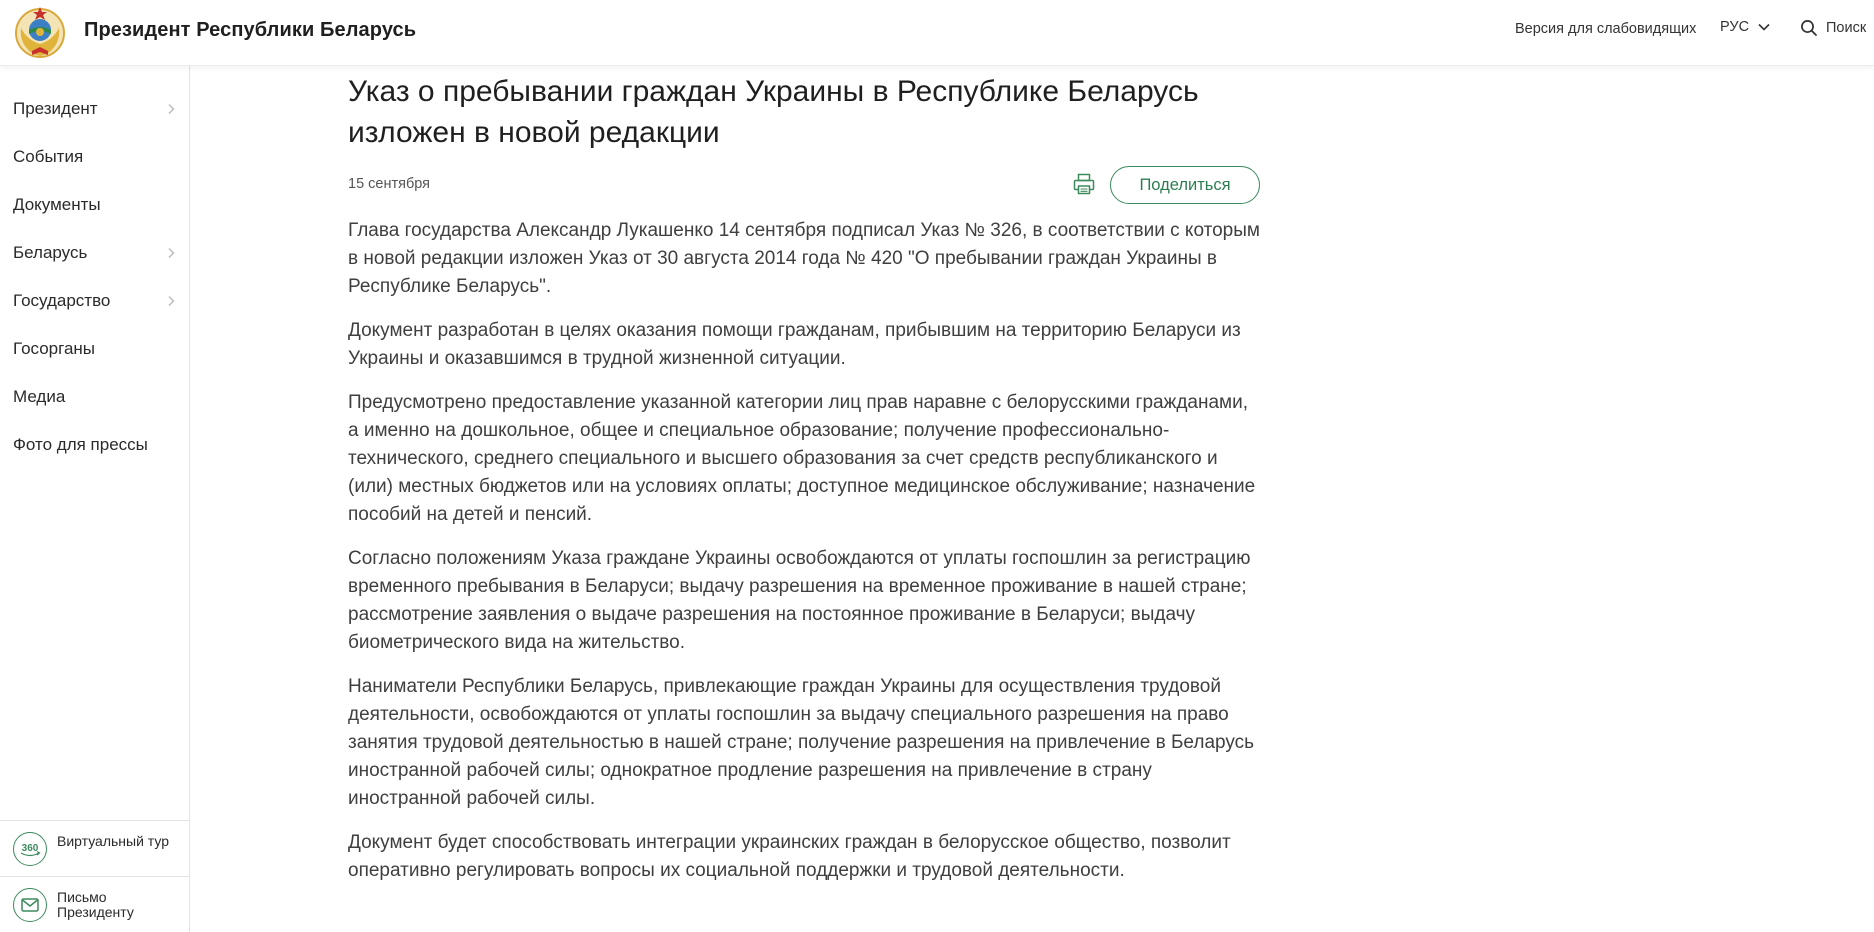 The image size is (1874, 932). I want to click on sidebar-item-state: Государство, so click(95, 301).